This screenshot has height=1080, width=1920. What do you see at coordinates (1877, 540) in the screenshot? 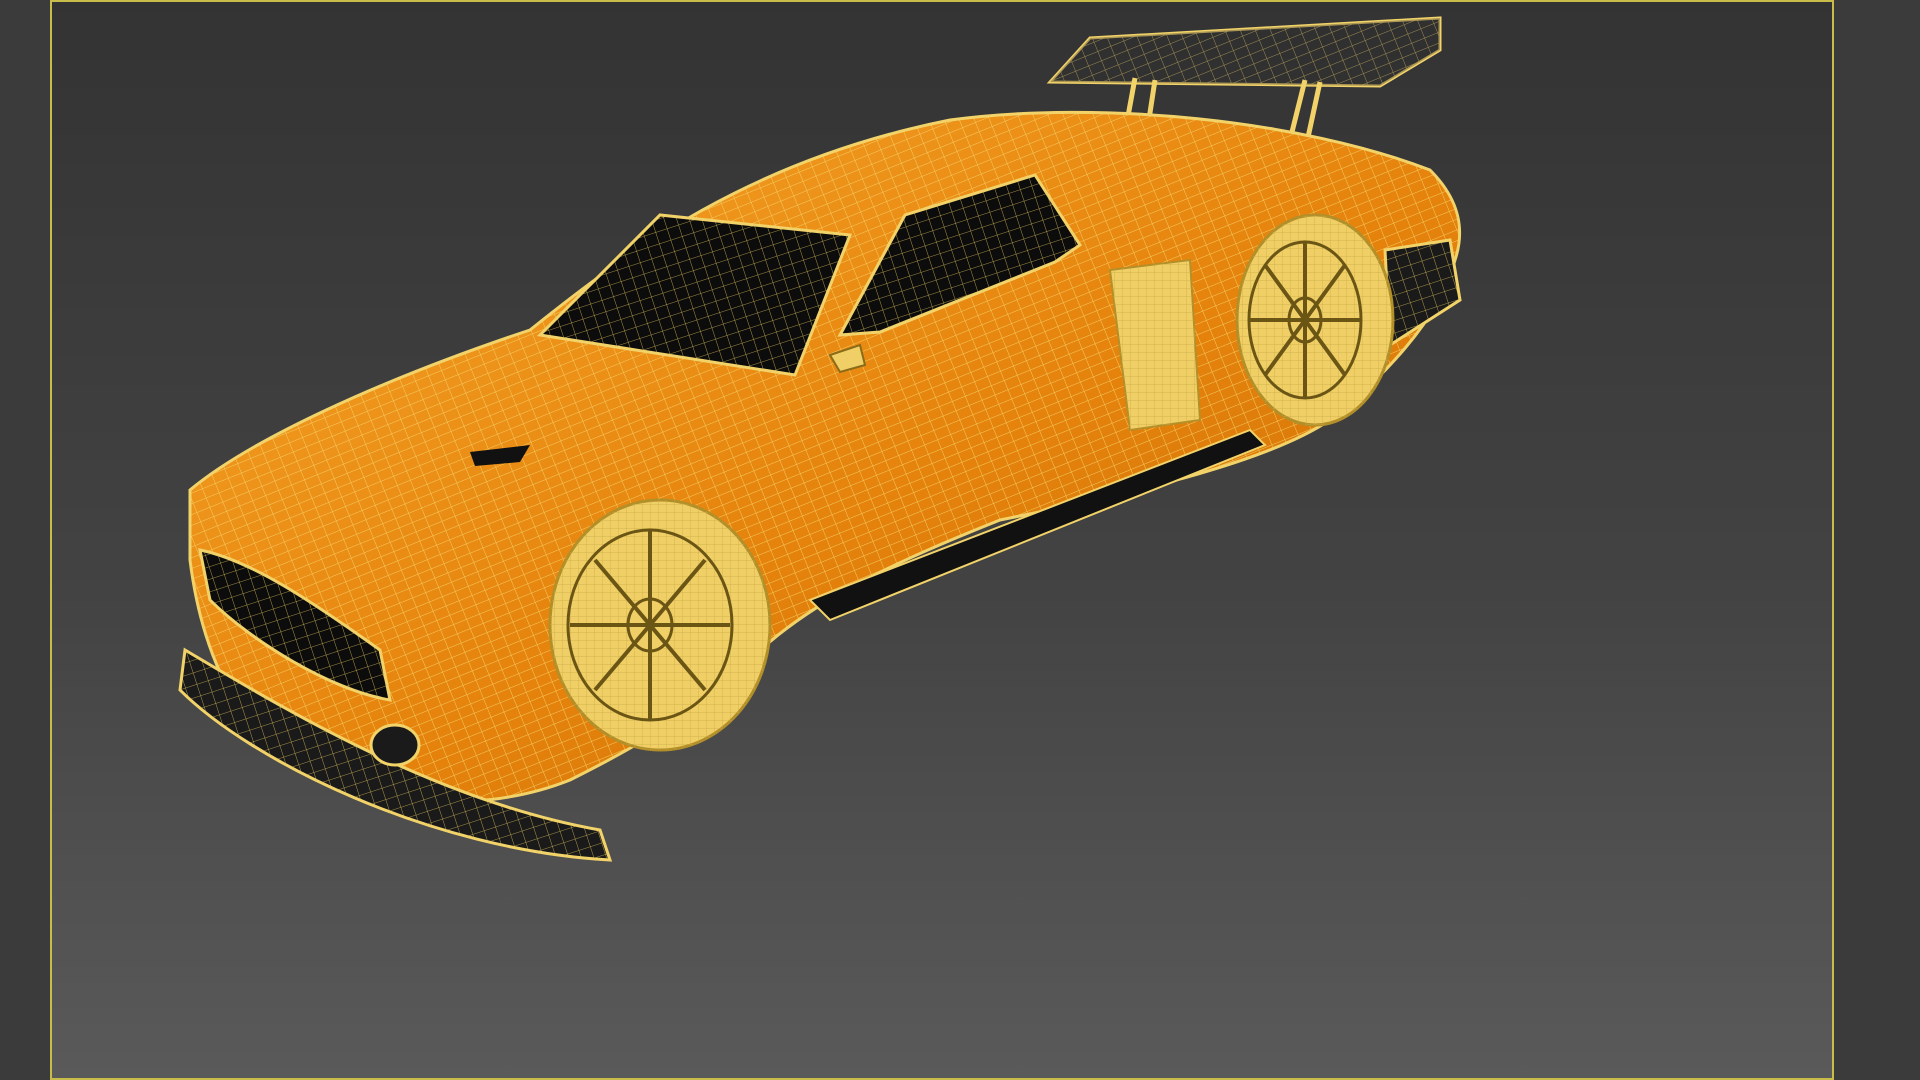
I see `right-panel` at bounding box center [1877, 540].